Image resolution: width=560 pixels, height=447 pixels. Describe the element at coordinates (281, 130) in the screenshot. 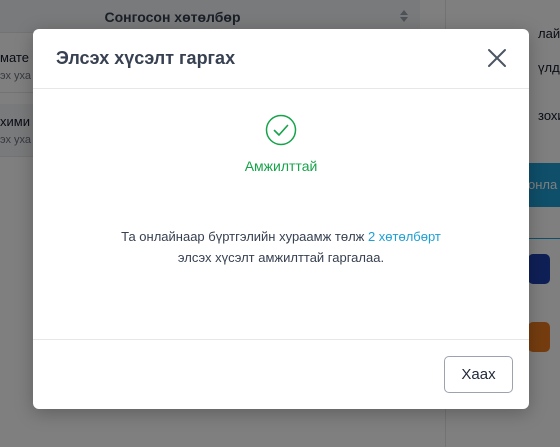

I see `success-check-icon` at that location.